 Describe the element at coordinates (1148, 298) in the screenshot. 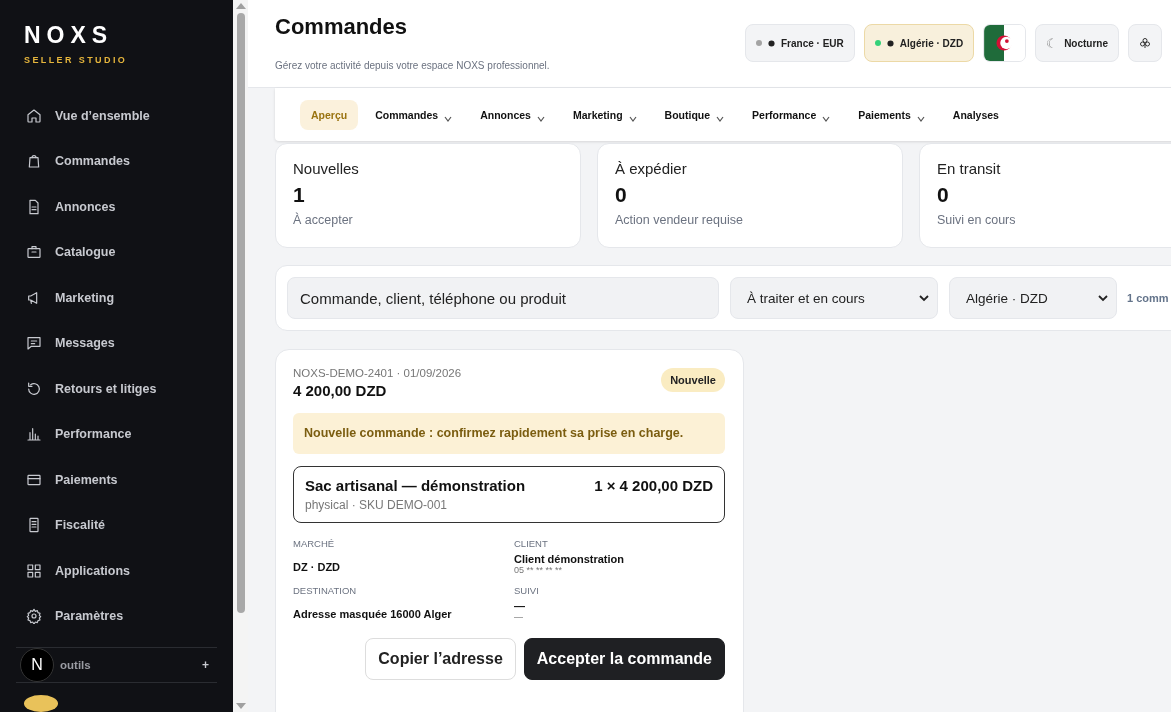

I see `result-count: 1 comm` at that location.